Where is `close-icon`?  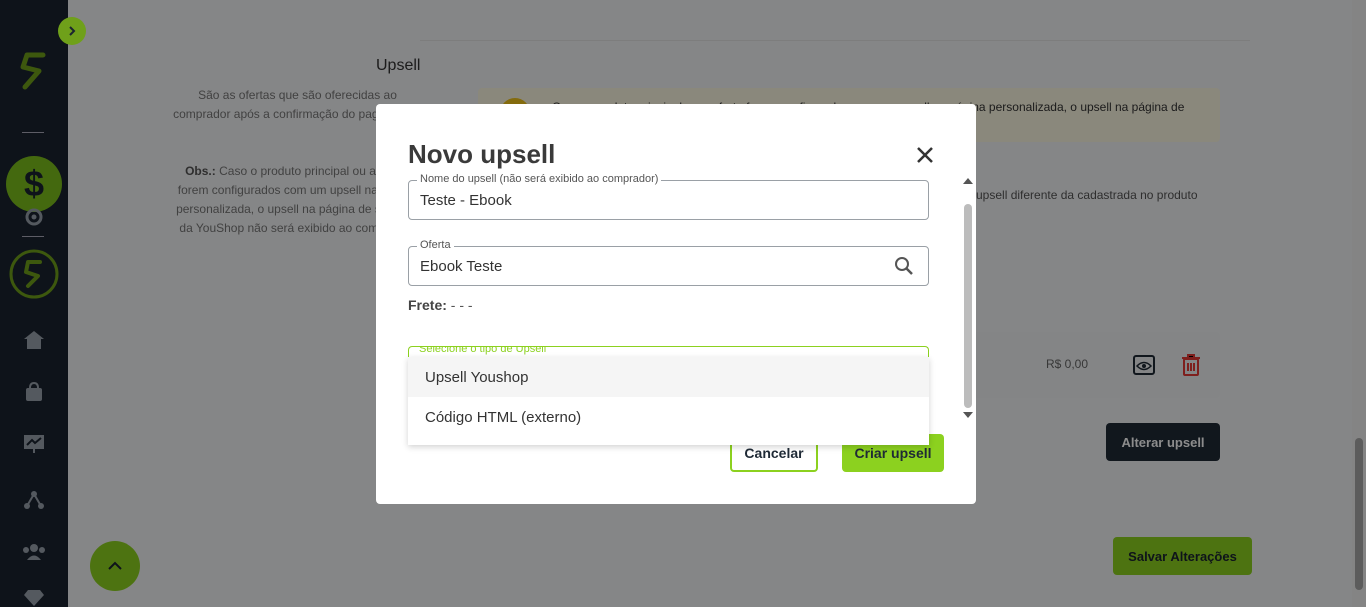
close-icon is located at coordinates (925, 155).